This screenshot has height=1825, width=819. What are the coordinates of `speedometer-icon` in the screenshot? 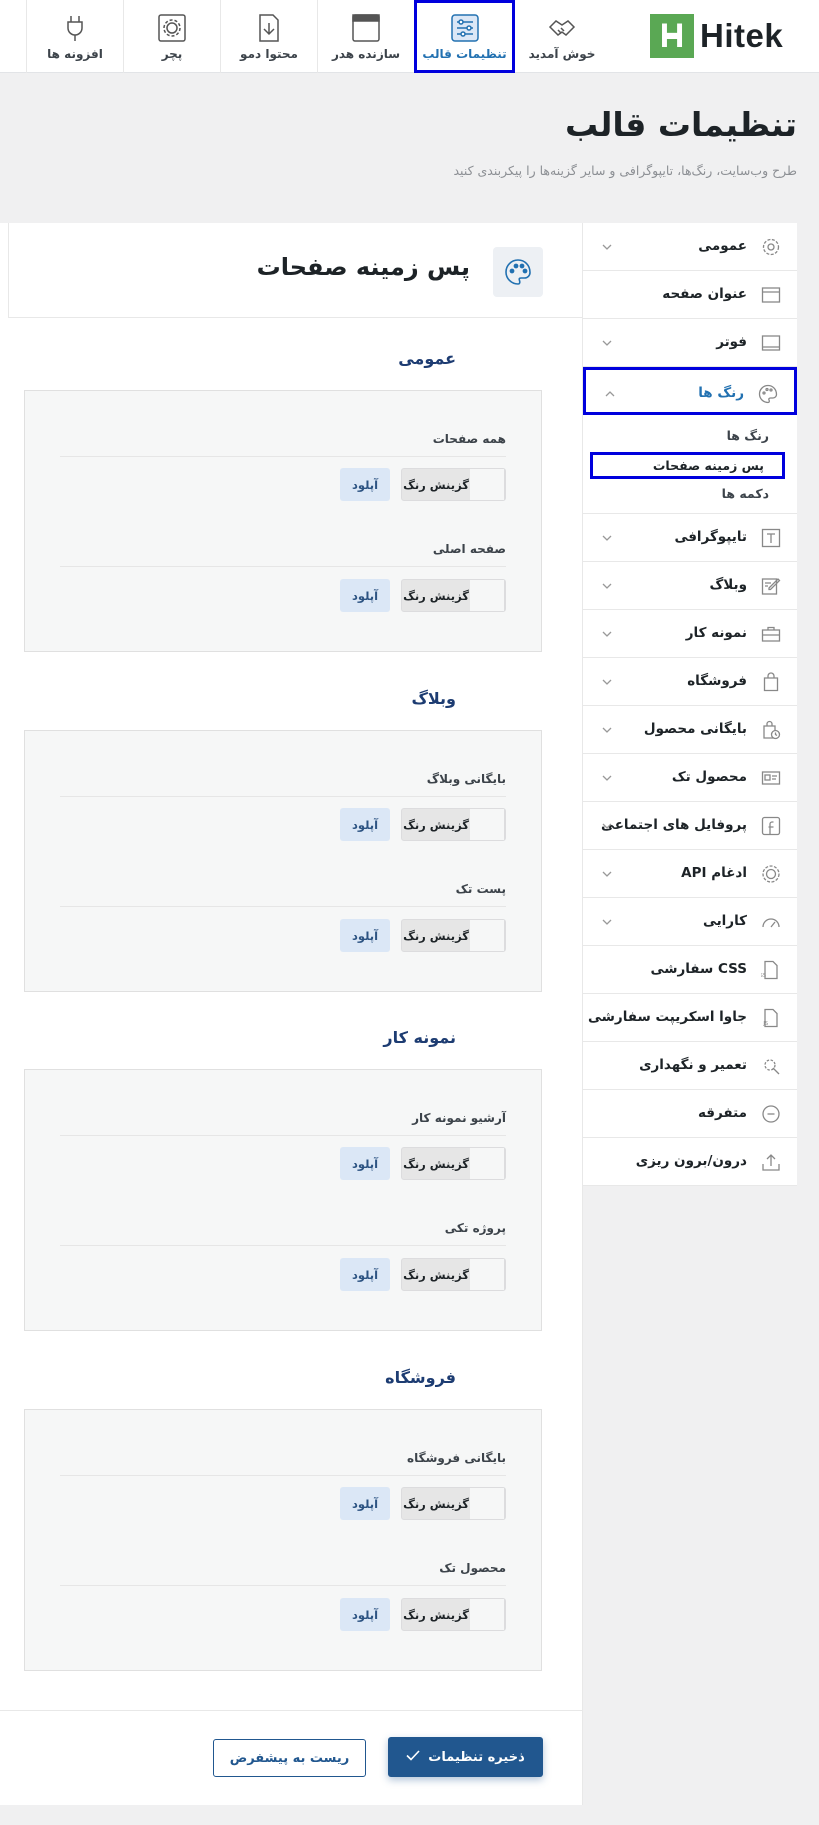 It's located at (771, 922).